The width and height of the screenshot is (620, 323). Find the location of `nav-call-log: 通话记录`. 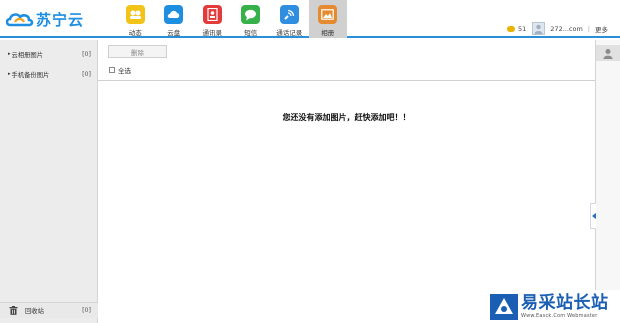

nav-call-log: 通话记录 is located at coordinates (289, 19).